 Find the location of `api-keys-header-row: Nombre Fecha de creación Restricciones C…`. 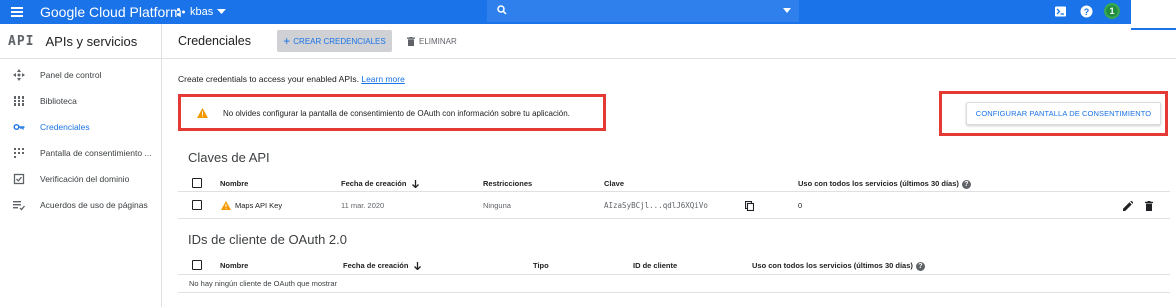

api-keys-header-row: Nombre Fecha de creación Restricciones C… is located at coordinates (674, 183).